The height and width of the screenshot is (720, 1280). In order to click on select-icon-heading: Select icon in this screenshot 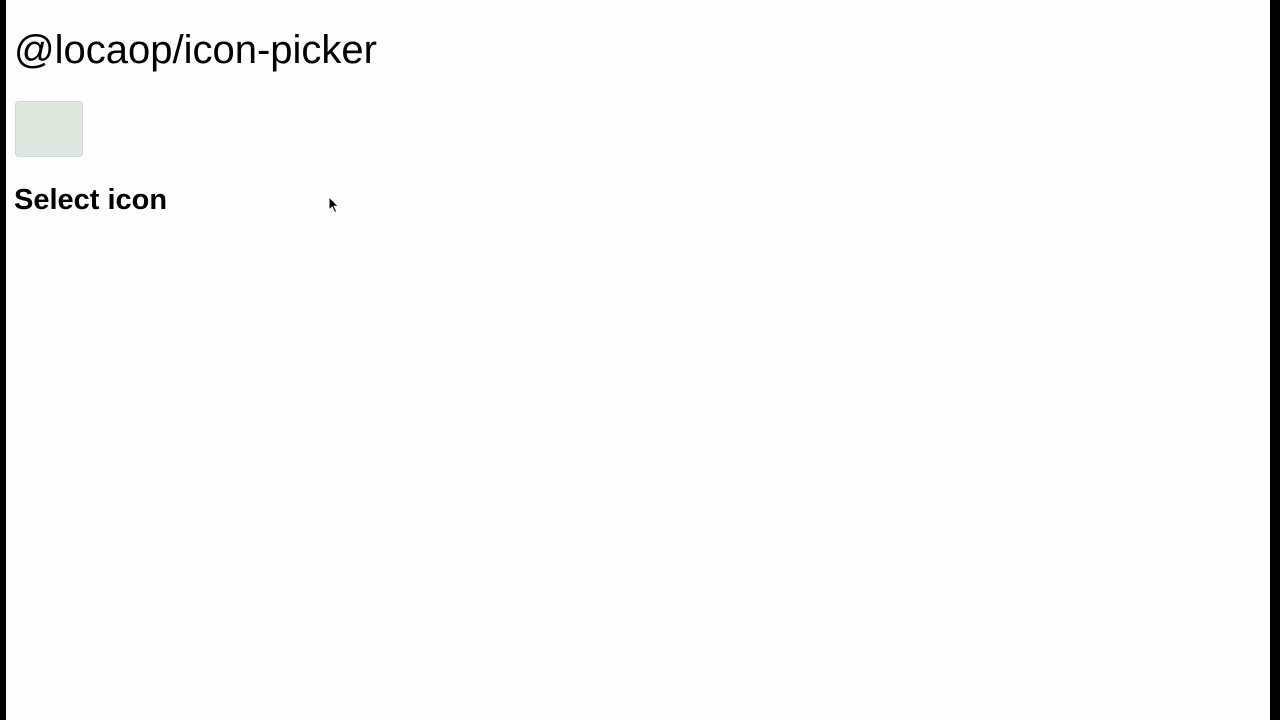, I will do `click(91, 200)`.